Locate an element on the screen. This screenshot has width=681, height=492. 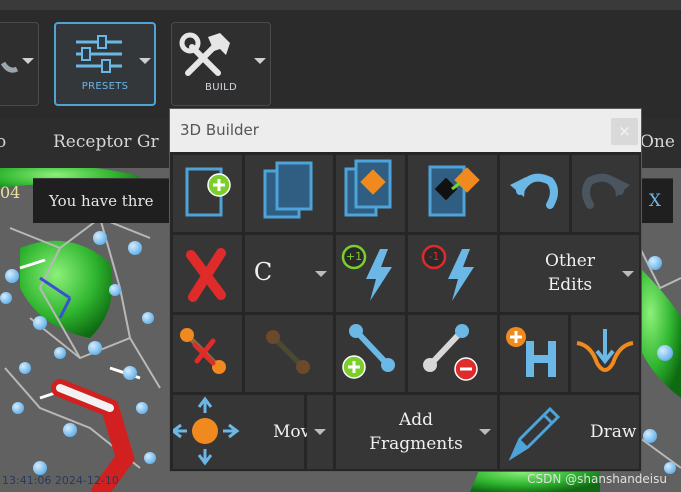
add-bond-button is located at coordinates (370, 353).